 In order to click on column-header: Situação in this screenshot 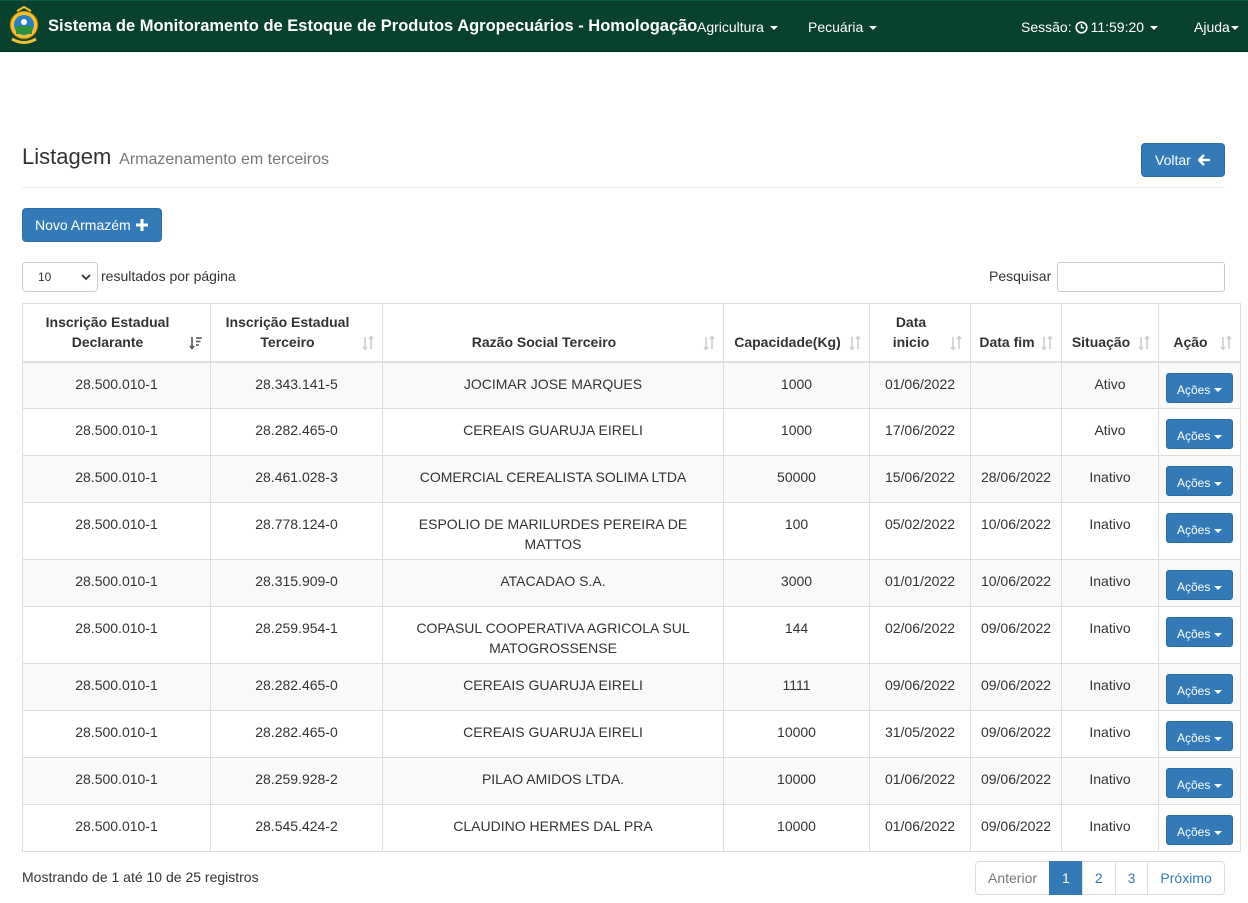, I will do `click(1110, 333)`.